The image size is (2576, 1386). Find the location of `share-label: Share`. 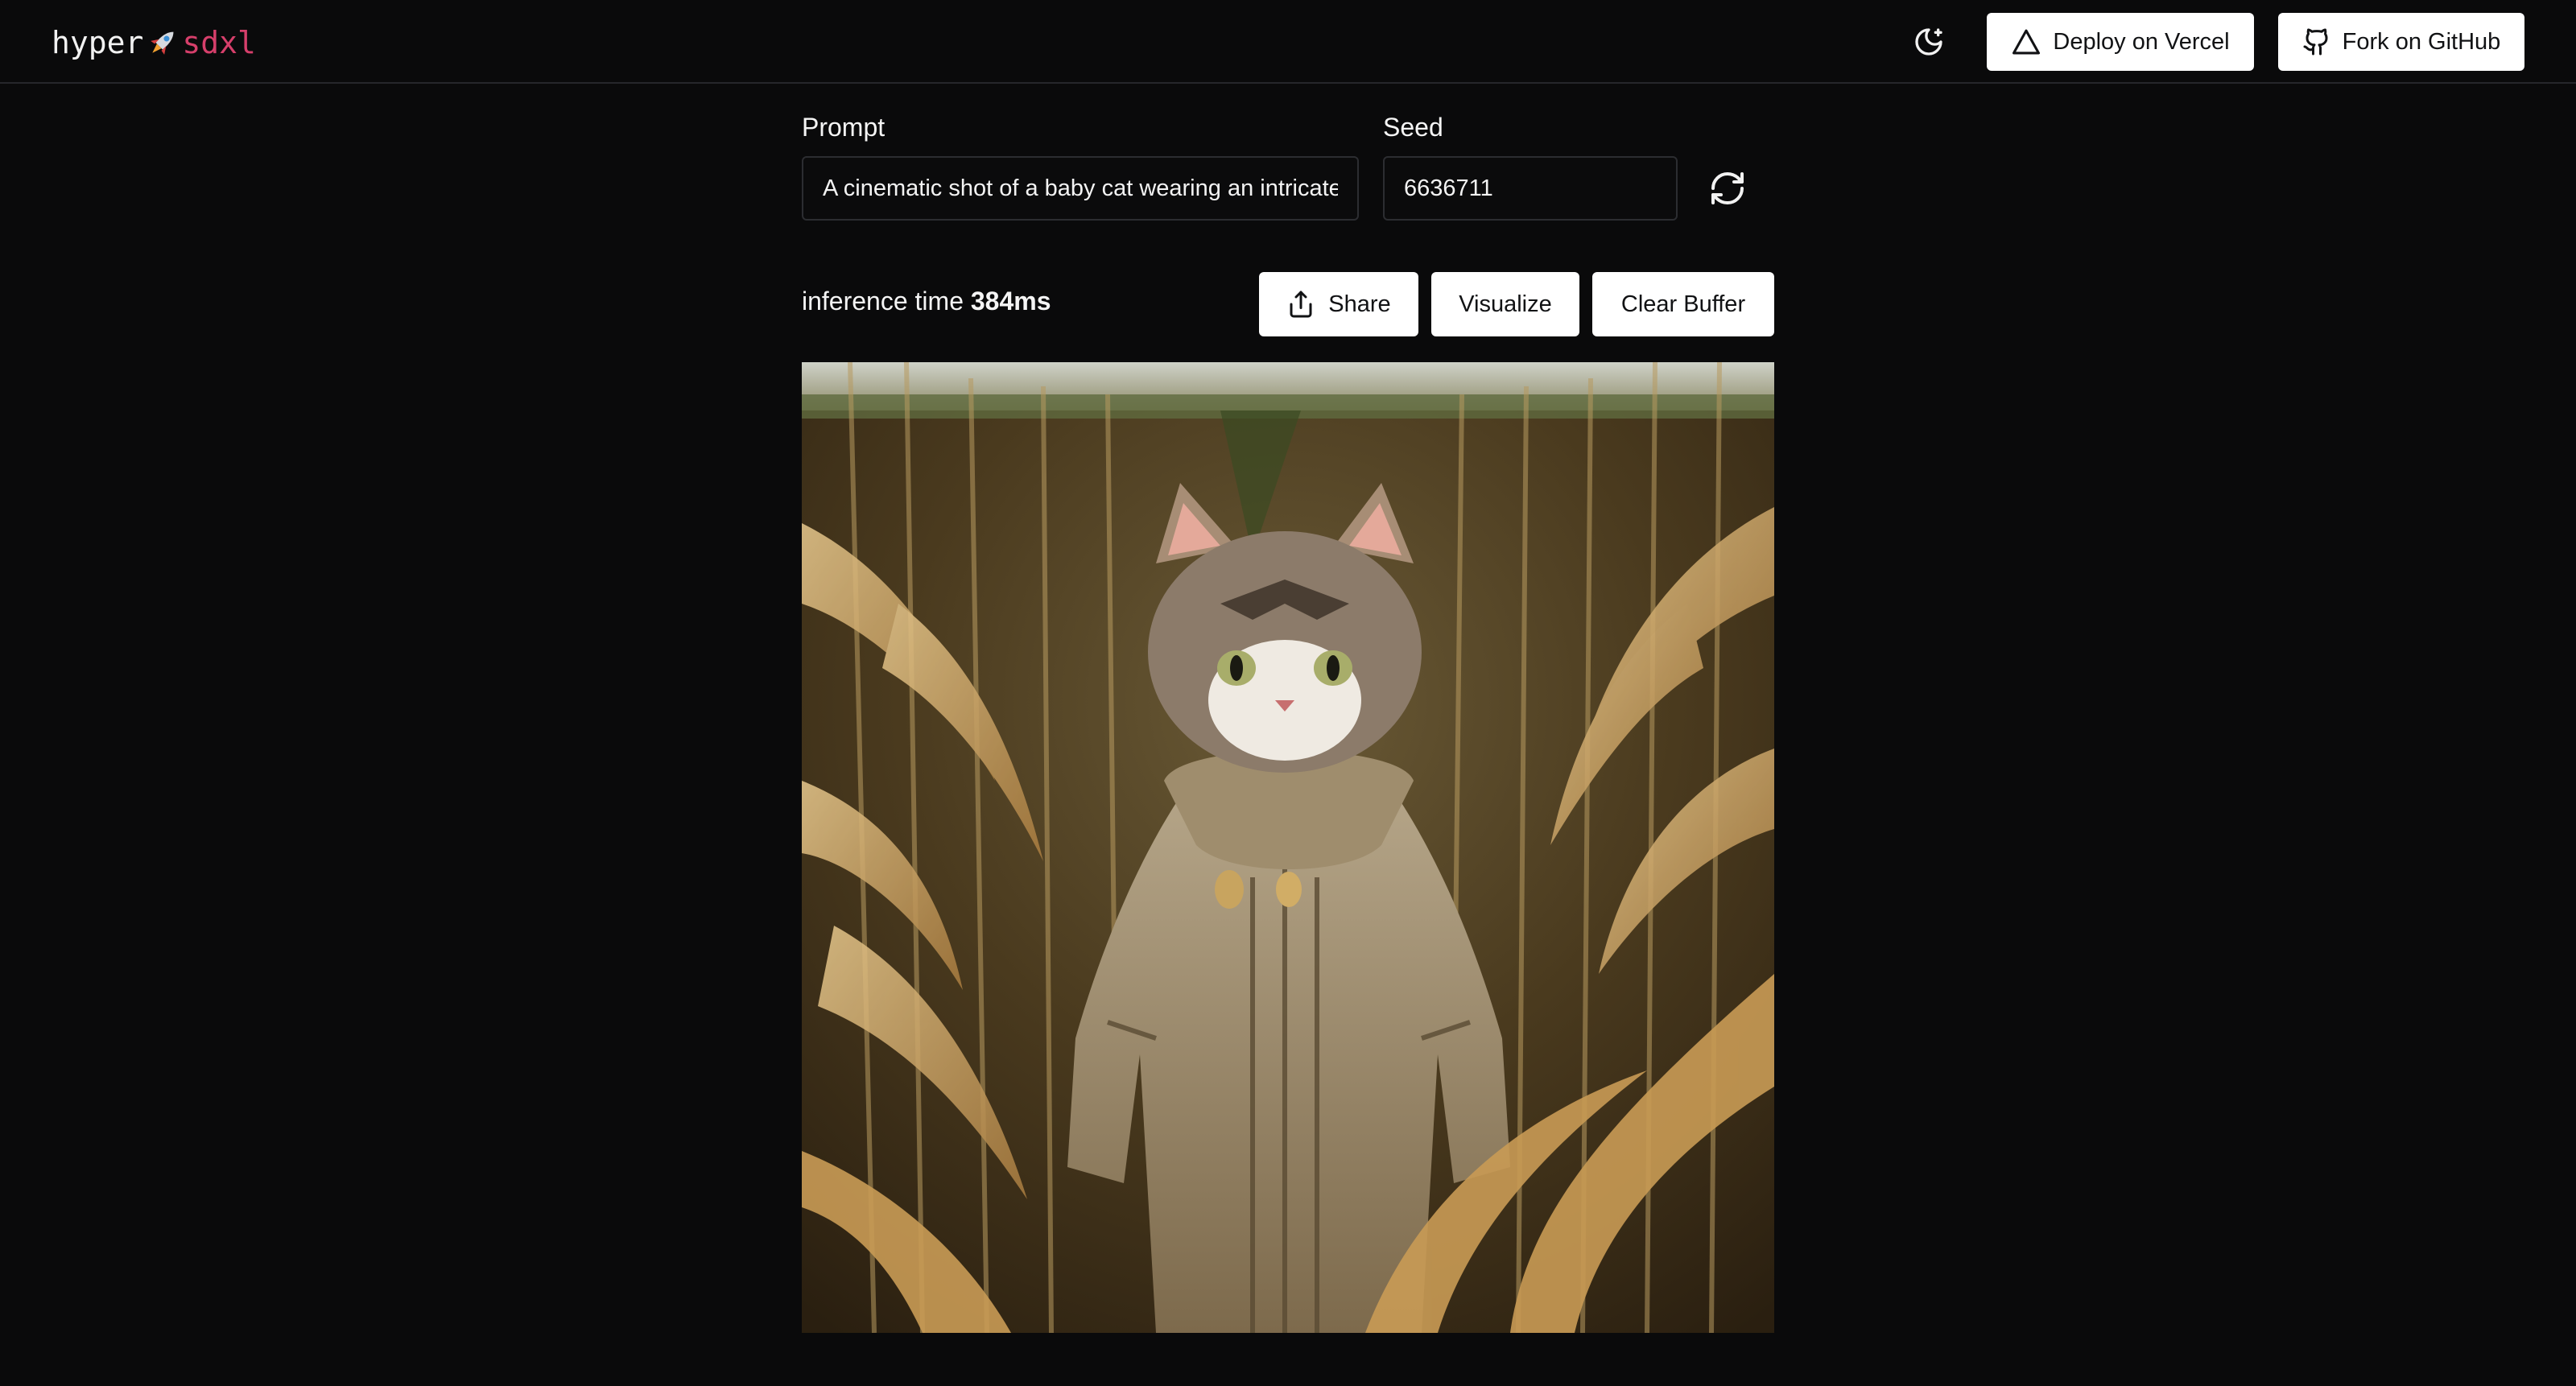

share-label: Share is located at coordinates (1359, 304).